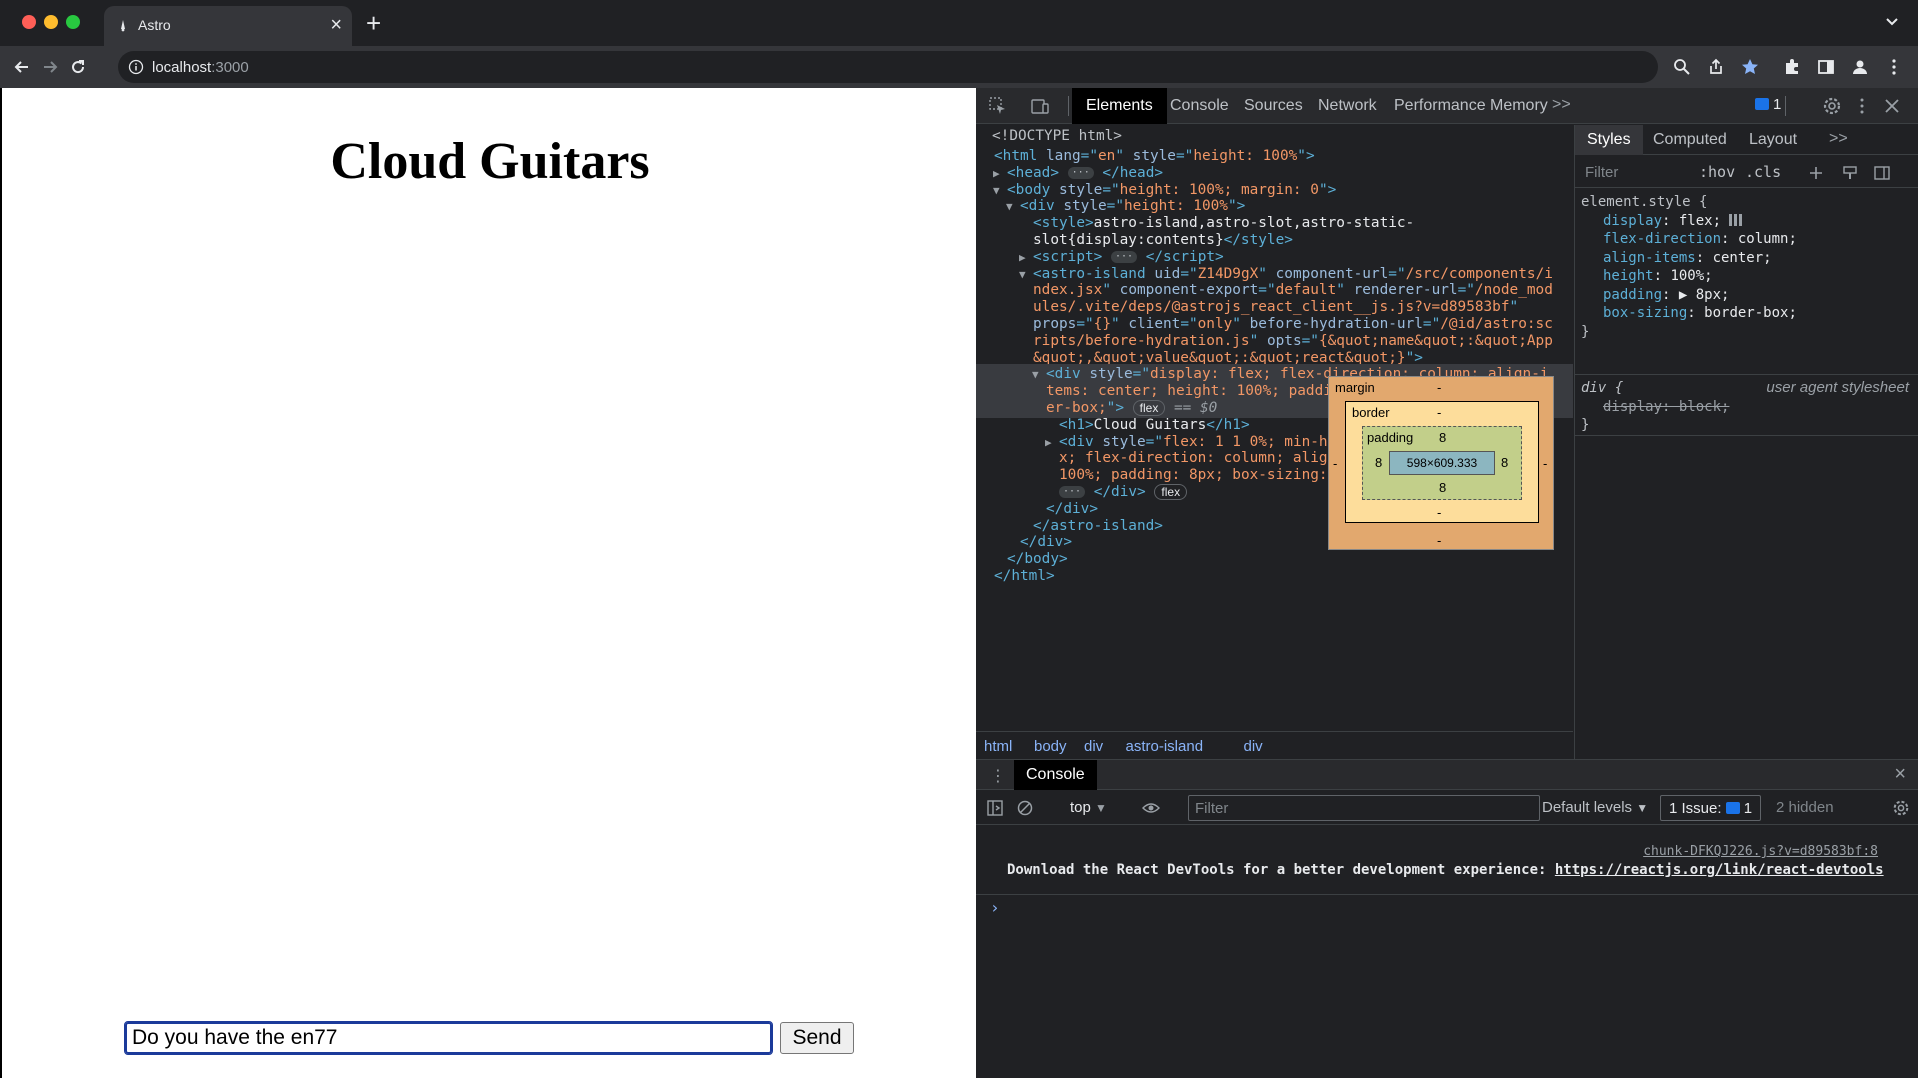  What do you see at coordinates (1519, 106) in the screenshot?
I see `tab-memory: Memory` at bounding box center [1519, 106].